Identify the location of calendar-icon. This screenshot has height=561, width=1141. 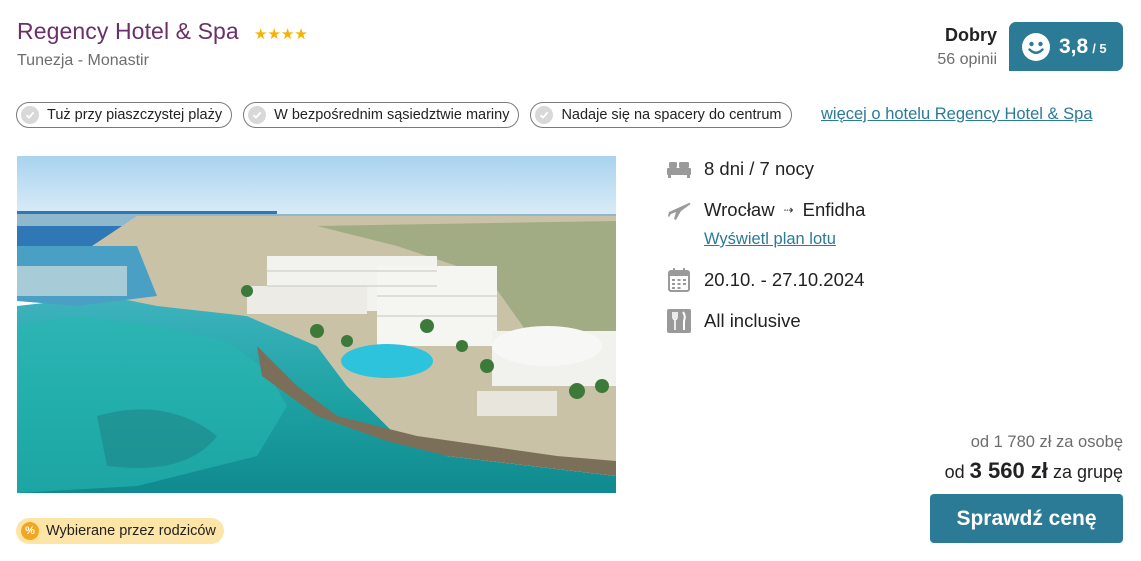
(679, 280).